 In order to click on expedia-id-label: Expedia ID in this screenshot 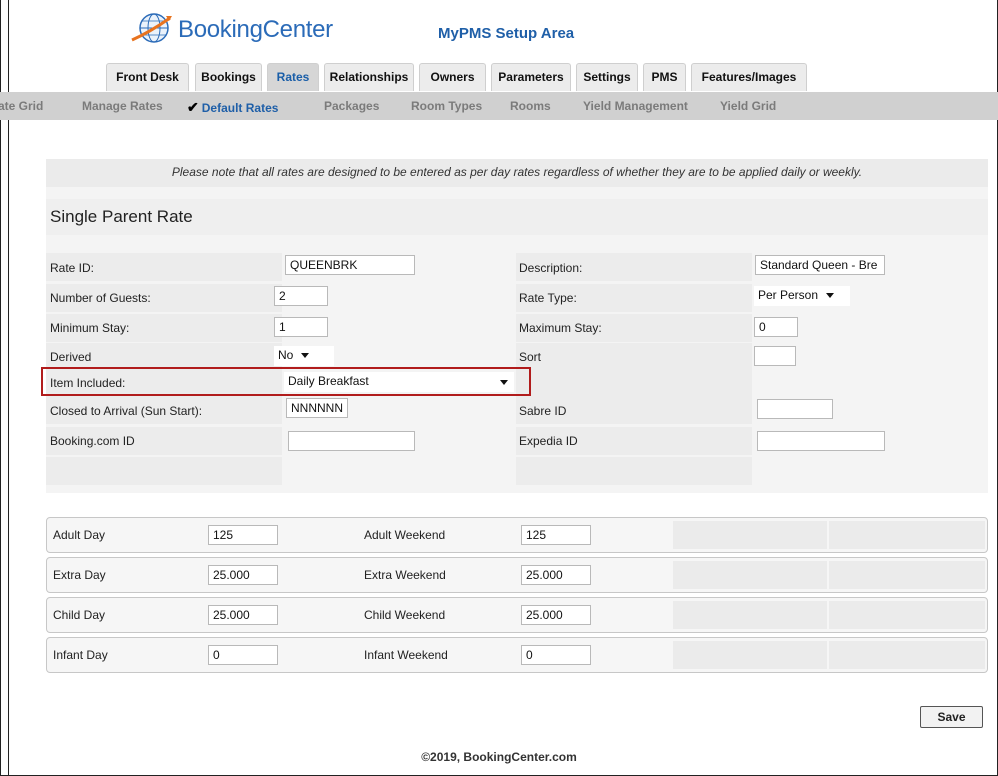, I will do `click(548, 441)`.